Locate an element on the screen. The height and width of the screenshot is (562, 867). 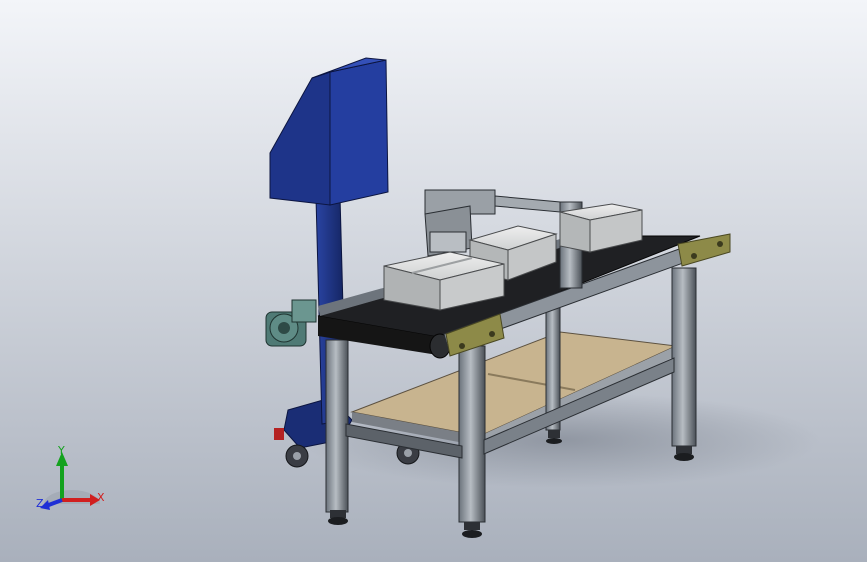
frame-leg-front-left is located at coordinates (337, 426).